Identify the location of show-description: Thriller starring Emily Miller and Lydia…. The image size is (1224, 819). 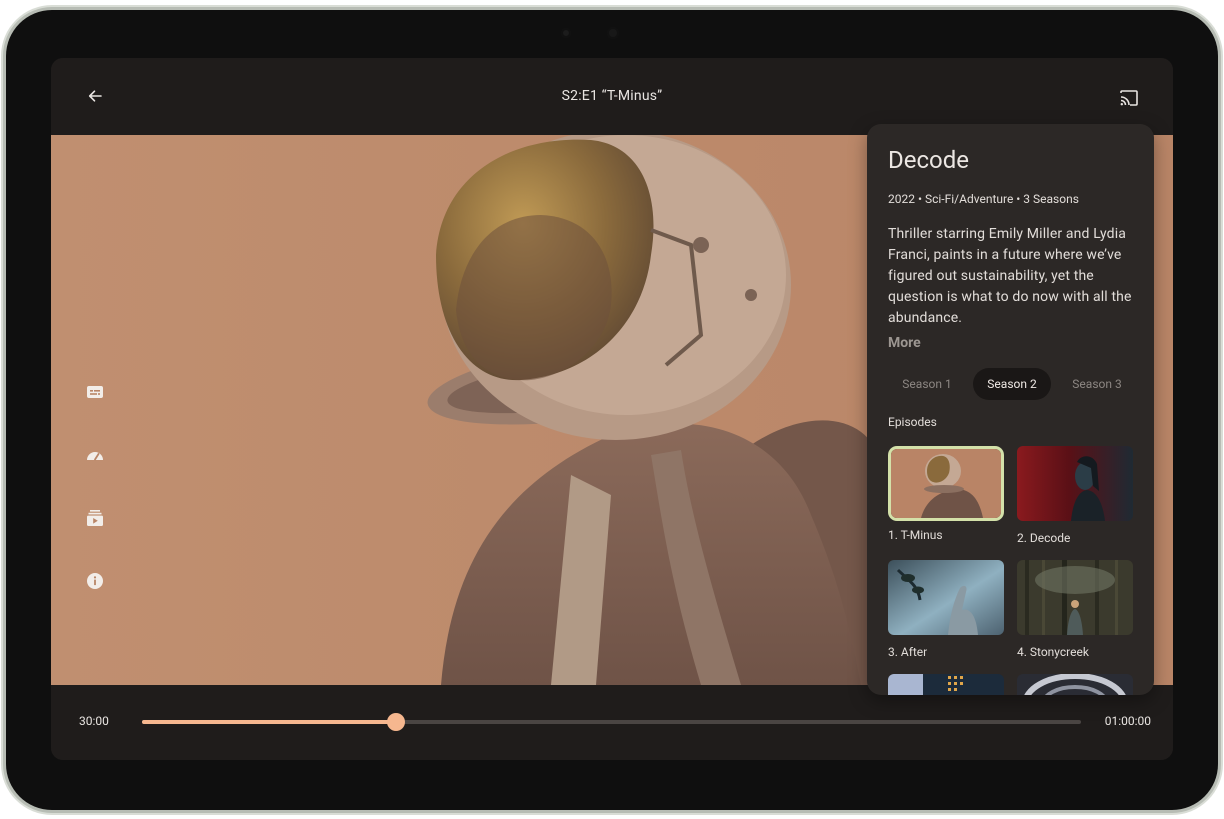
(1010, 276).